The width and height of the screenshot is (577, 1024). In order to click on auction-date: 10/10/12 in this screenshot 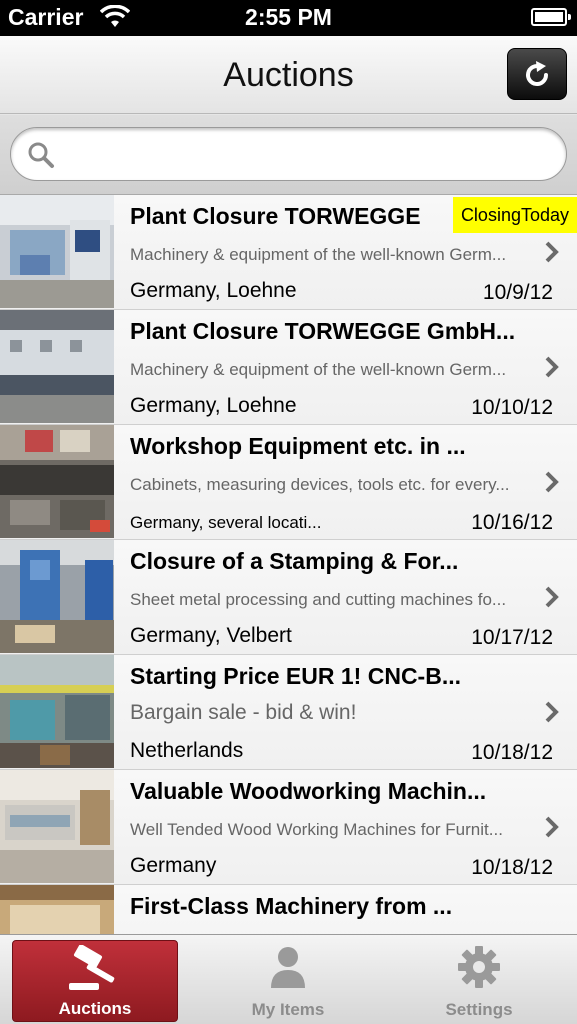, I will do `click(512, 407)`.